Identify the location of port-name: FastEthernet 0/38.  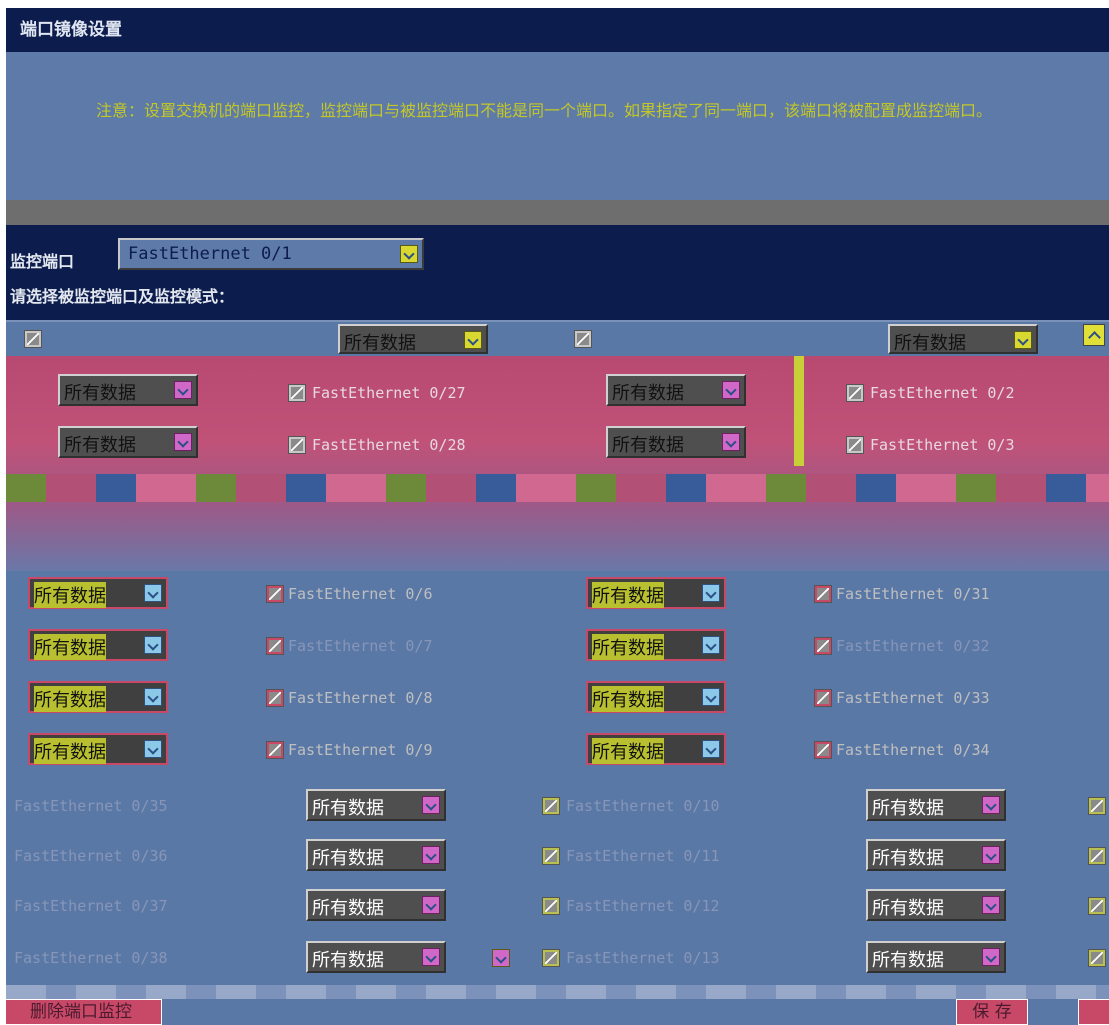
(91, 958).